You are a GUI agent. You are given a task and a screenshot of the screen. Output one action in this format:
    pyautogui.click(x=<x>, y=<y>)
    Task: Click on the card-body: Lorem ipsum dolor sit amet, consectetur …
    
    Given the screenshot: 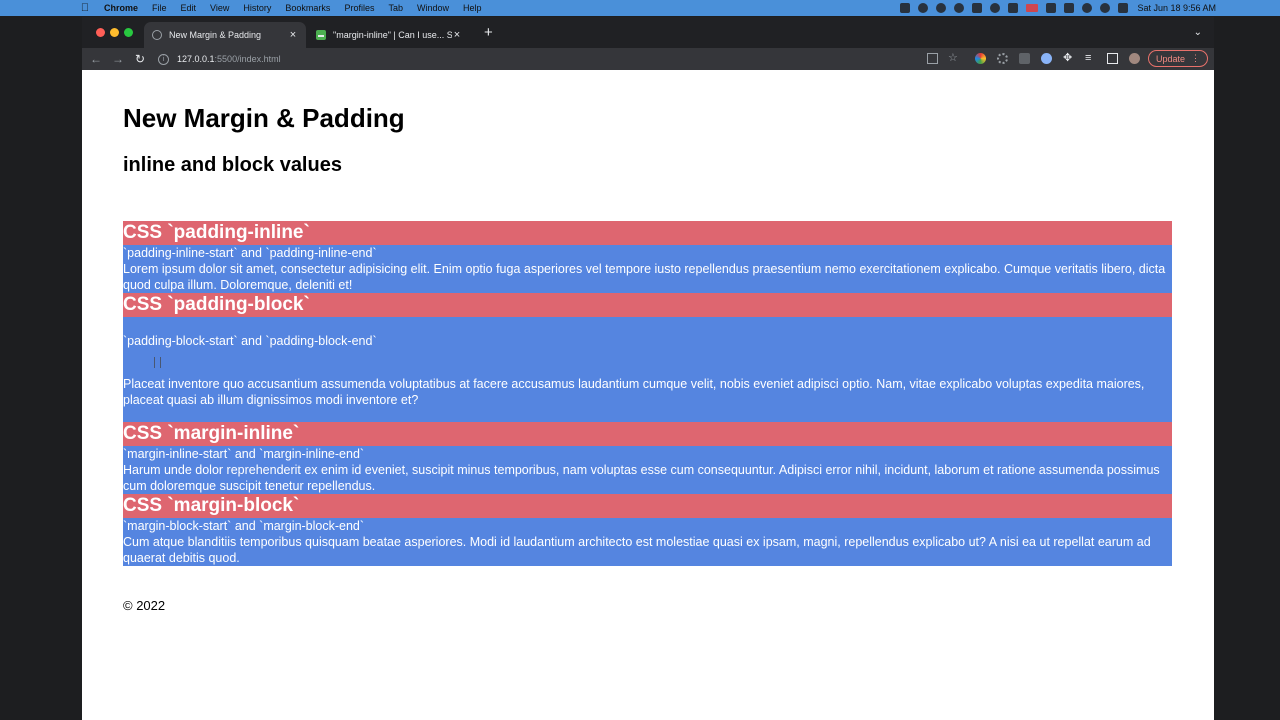 What is the action you would take?
    pyautogui.click(x=644, y=277)
    